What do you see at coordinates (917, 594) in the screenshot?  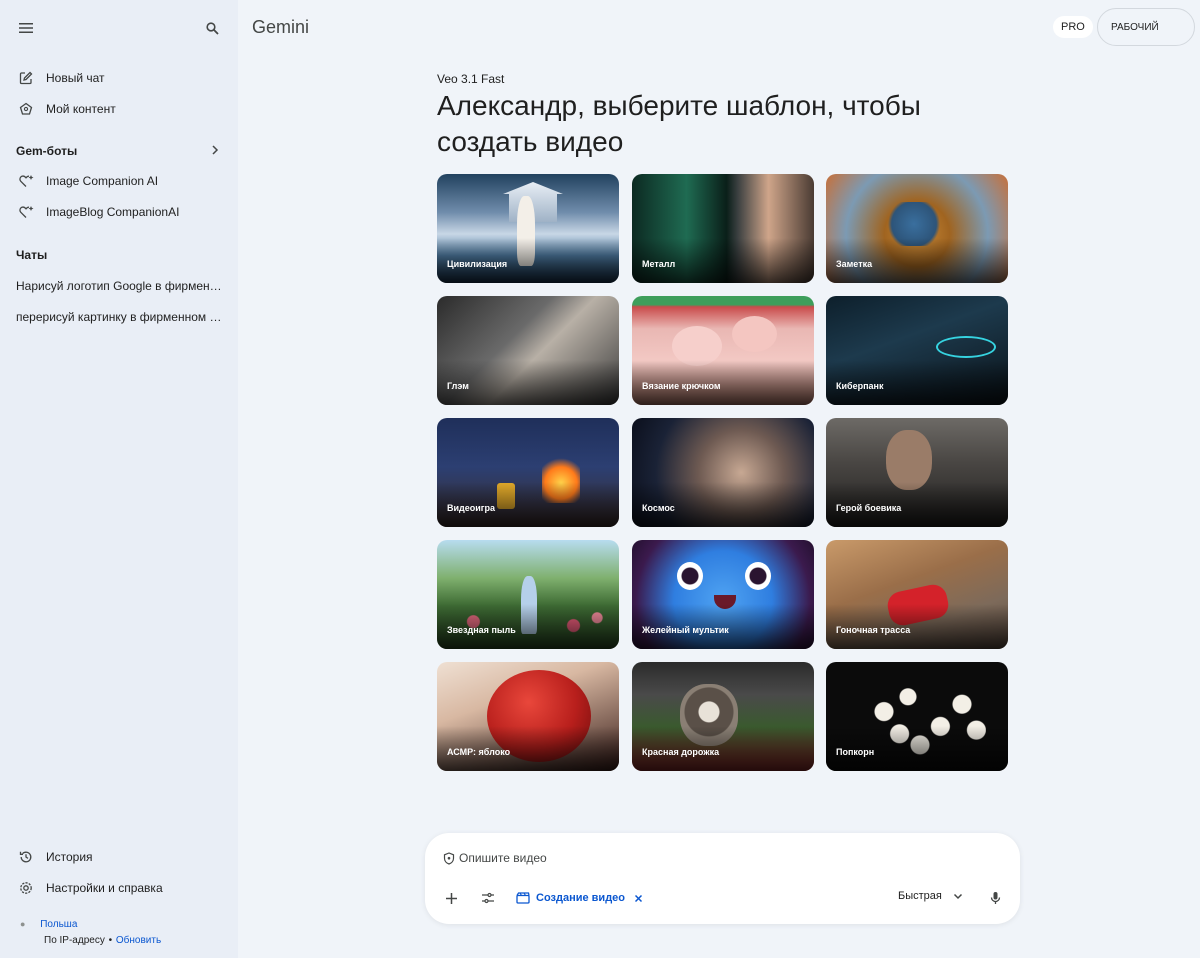 I see `template-tile-race-track: Гоночная трасса` at bounding box center [917, 594].